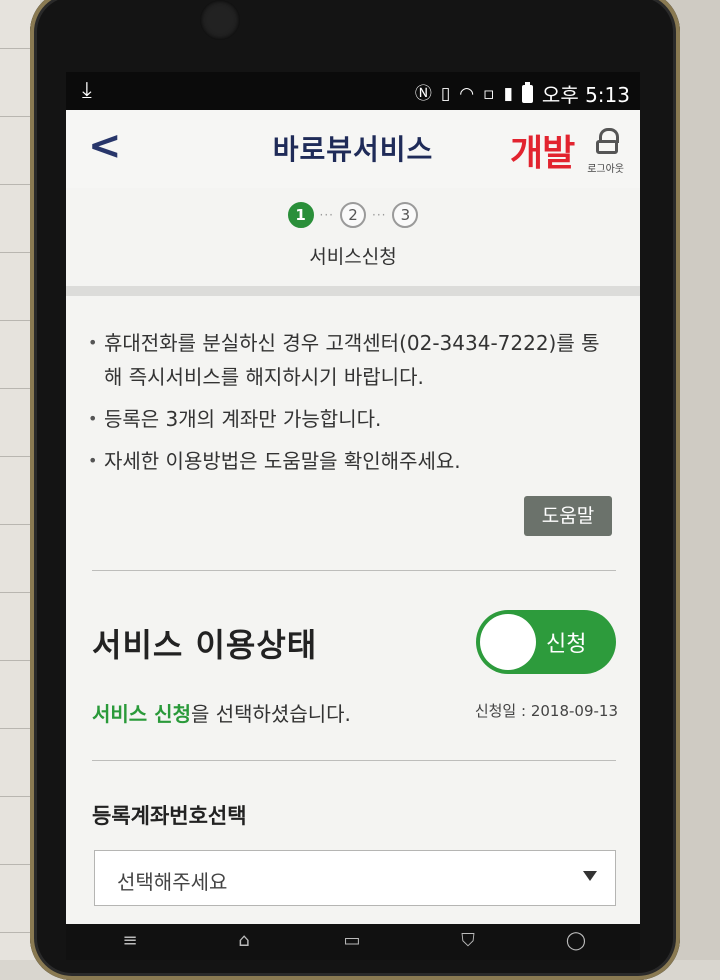 The width and height of the screenshot is (720, 980). What do you see at coordinates (353, 149) in the screenshot?
I see `app-header: < 바로뷰서비스 개발 로그아웃` at bounding box center [353, 149].